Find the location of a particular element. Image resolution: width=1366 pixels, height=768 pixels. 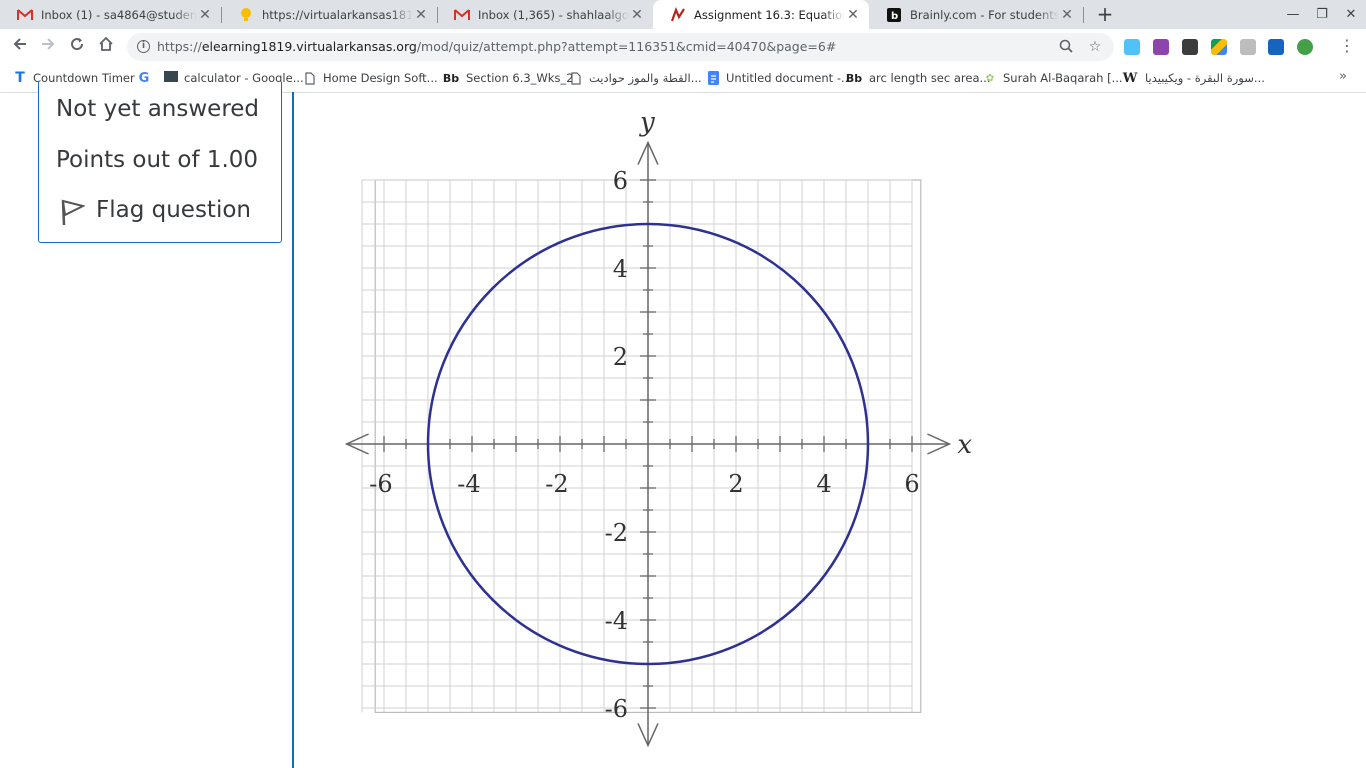

back-arrow-icon is located at coordinates (19, 44).